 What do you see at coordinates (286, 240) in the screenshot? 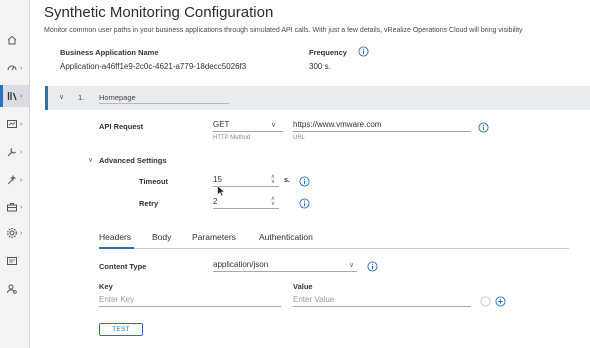
I see `tab-authentication: Authentication` at bounding box center [286, 240].